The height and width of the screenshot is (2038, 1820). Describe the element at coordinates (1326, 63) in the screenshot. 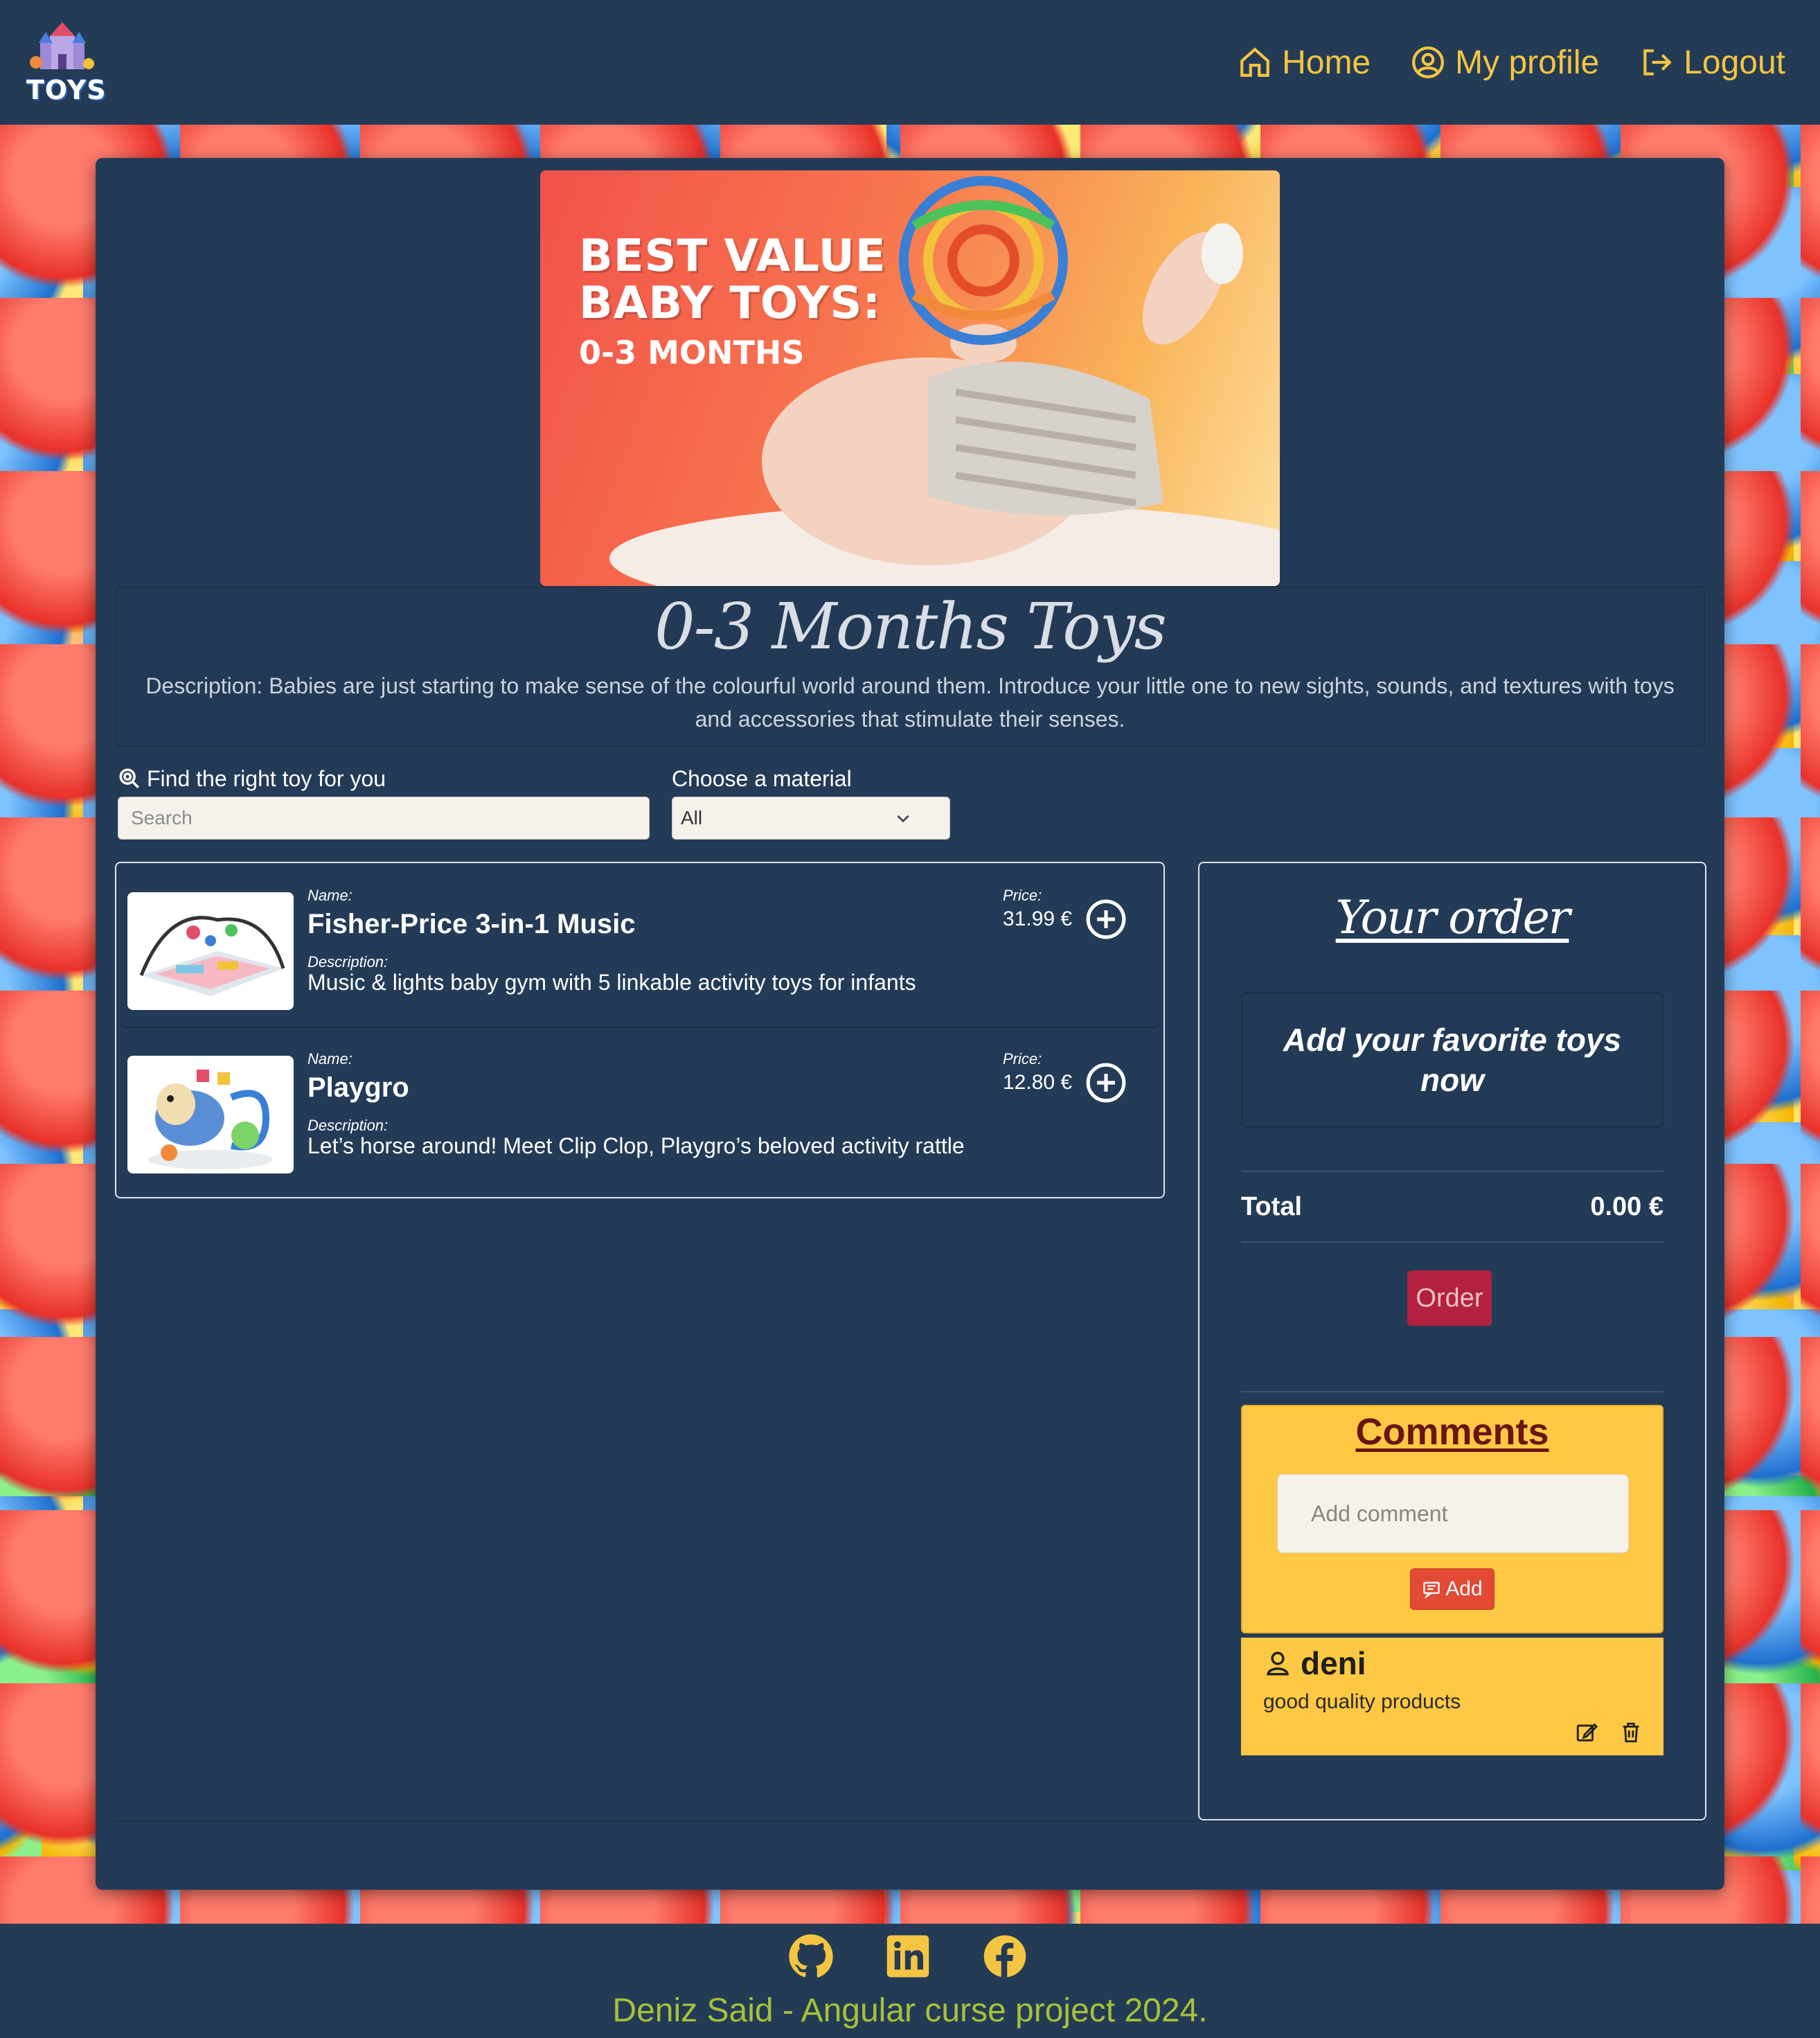

I see `nav-home-label: Home` at that location.